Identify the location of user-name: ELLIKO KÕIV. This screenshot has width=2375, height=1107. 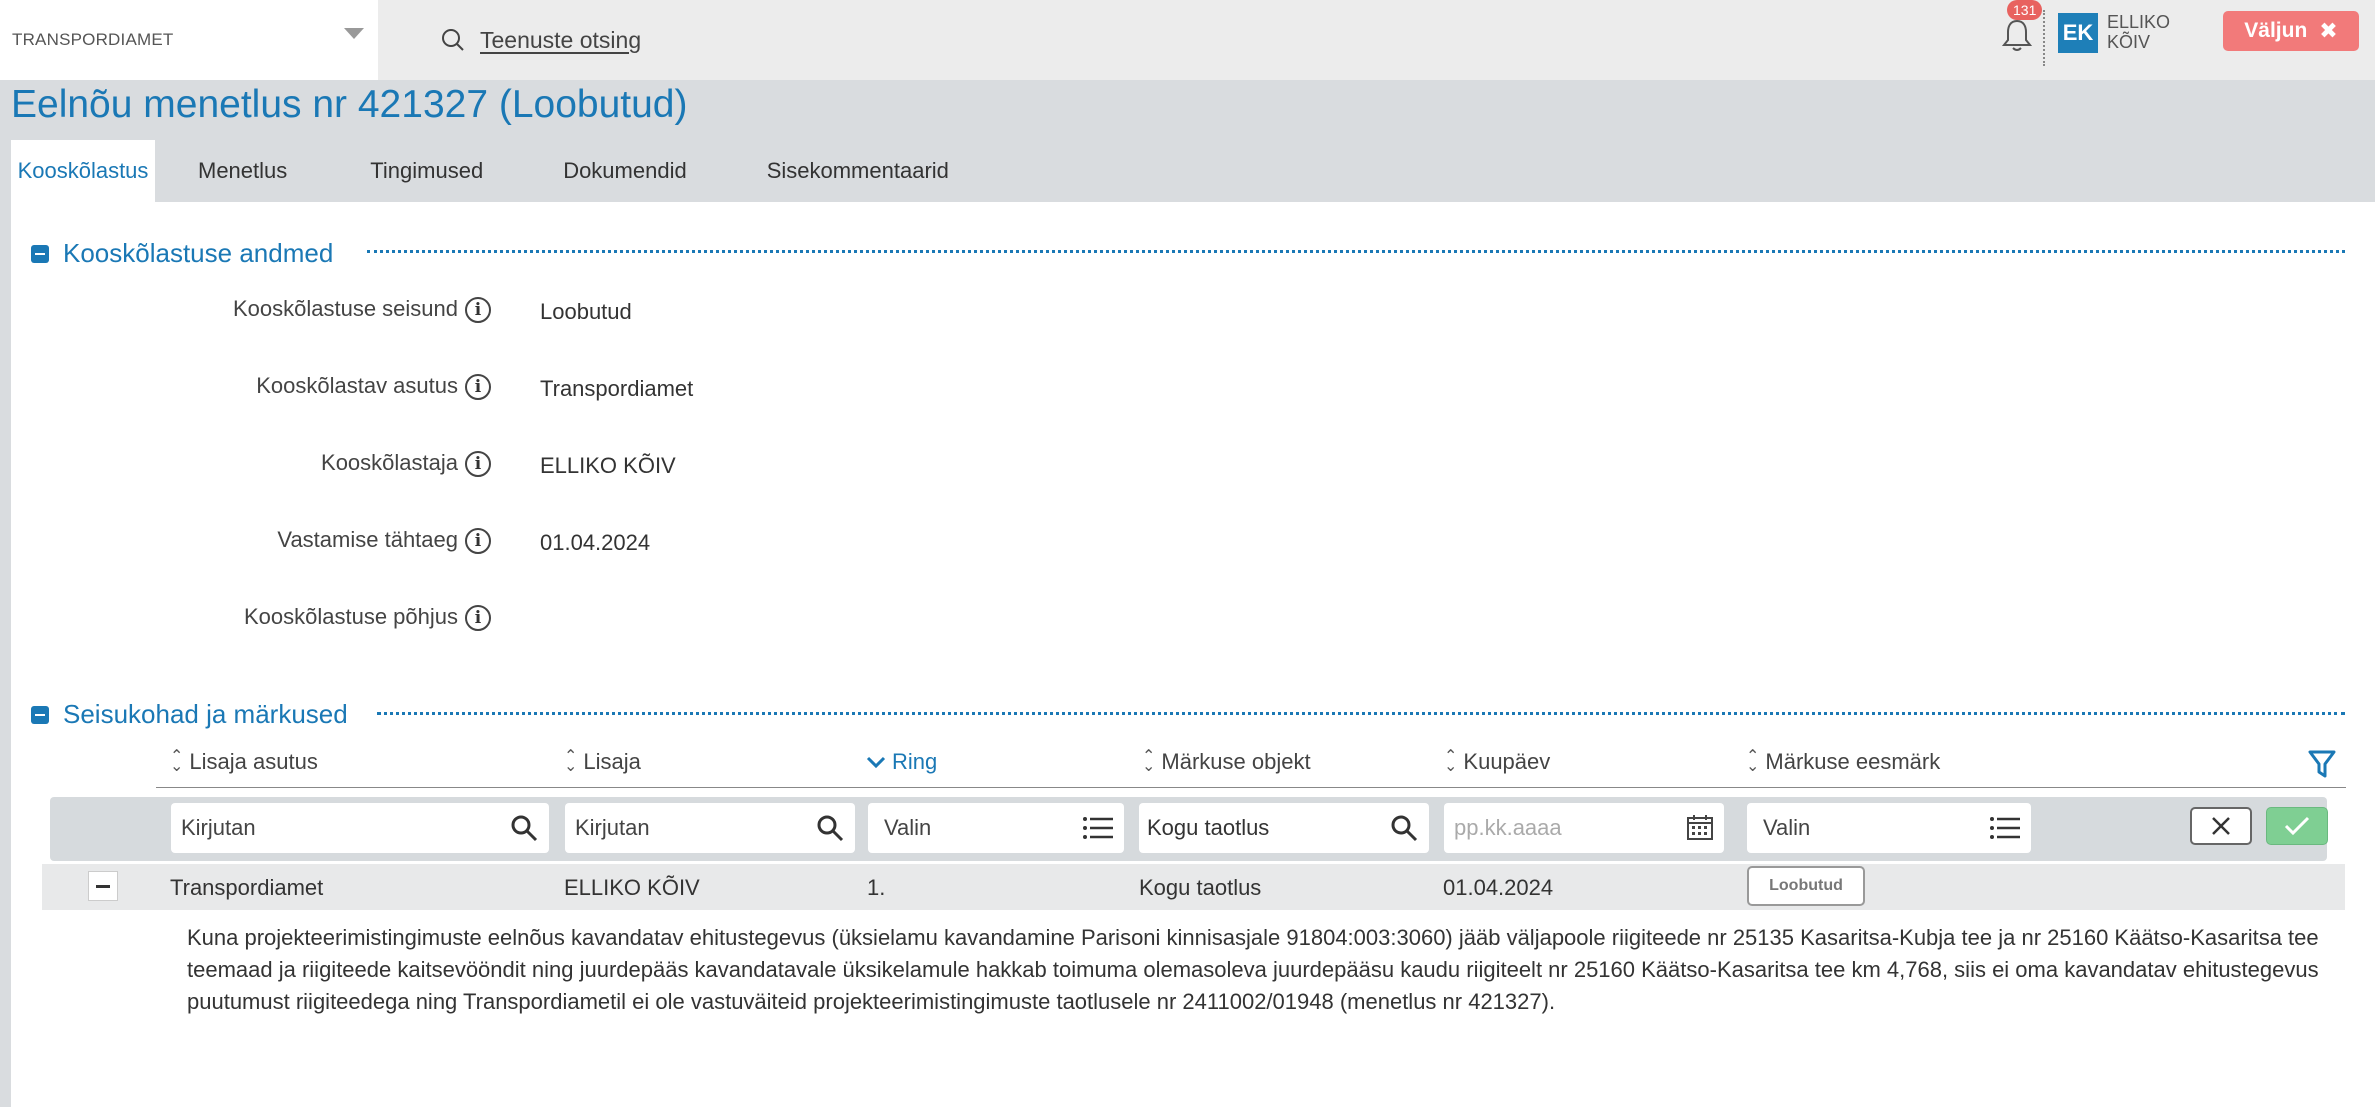
(2138, 32).